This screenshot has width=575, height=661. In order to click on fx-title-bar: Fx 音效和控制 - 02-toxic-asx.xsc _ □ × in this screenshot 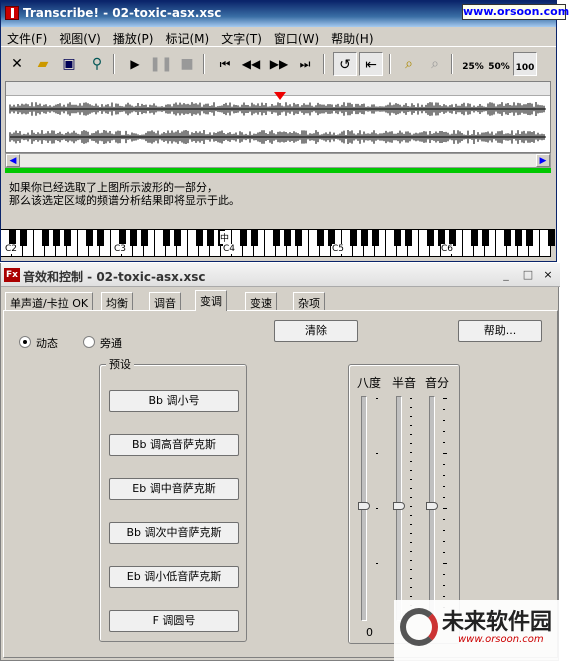, I will do `click(280, 275)`.